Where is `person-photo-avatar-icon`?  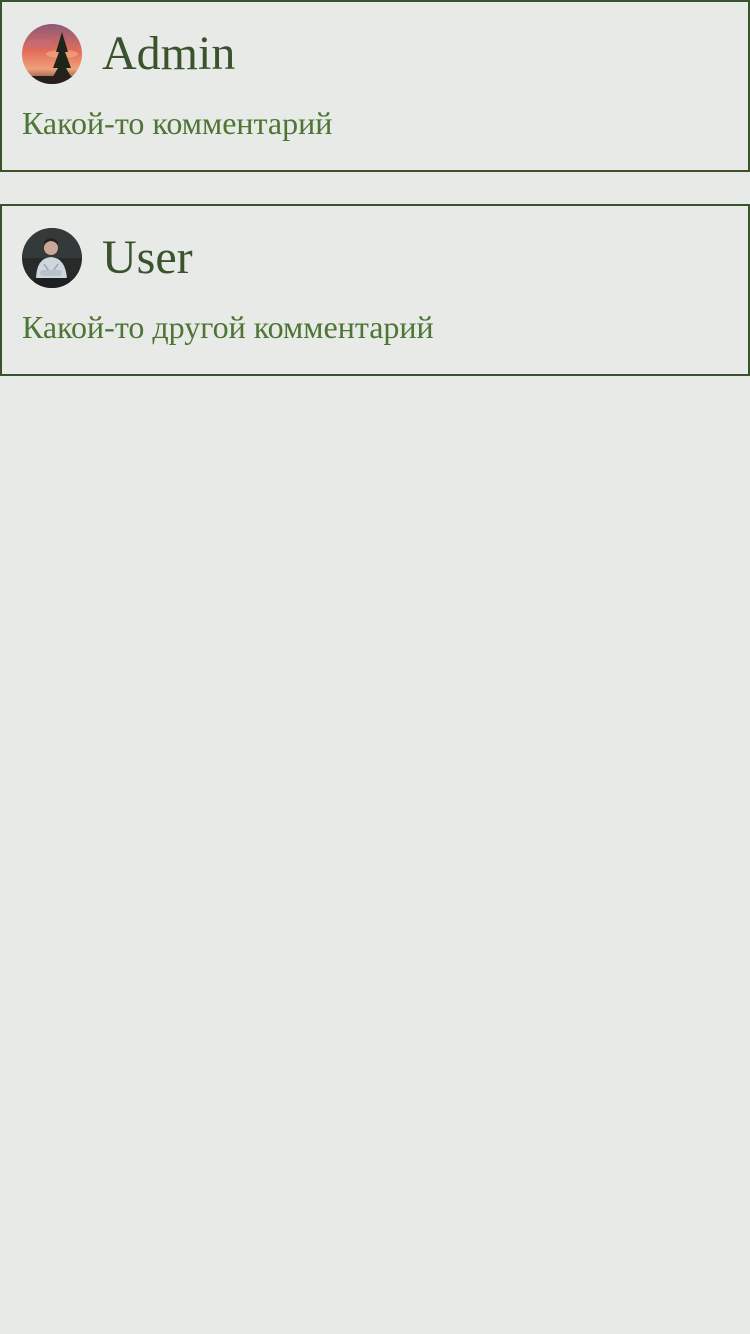 person-photo-avatar-icon is located at coordinates (52, 258).